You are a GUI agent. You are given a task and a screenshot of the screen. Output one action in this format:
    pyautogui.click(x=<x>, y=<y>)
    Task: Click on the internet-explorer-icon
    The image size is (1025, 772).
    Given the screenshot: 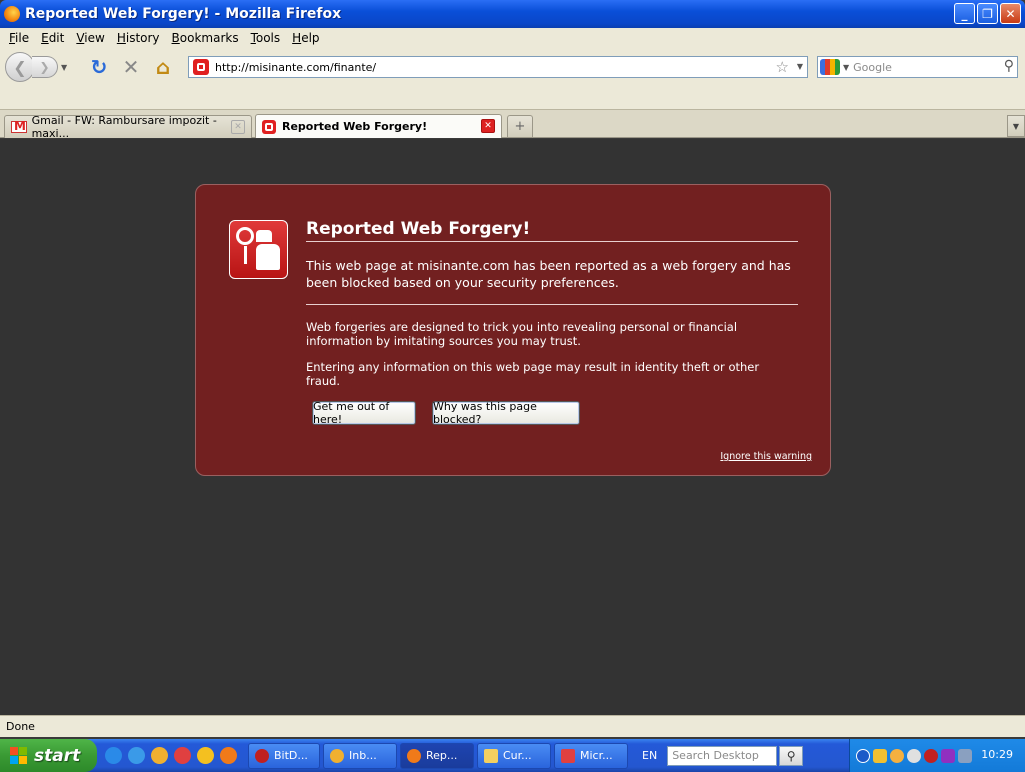 What is the action you would take?
    pyautogui.click(x=113, y=755)
    